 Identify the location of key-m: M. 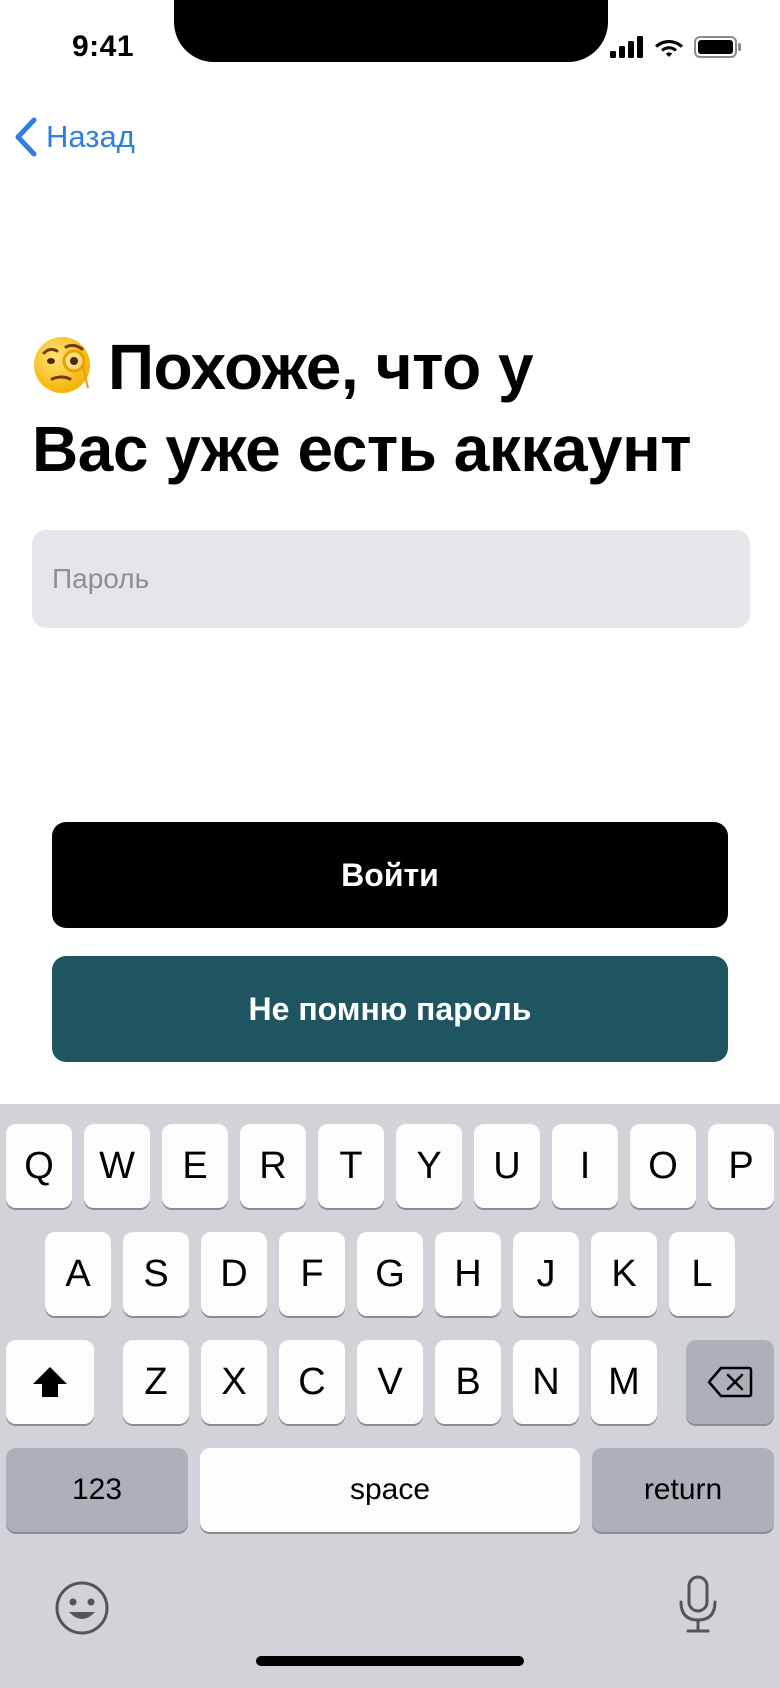
(624, 1382).